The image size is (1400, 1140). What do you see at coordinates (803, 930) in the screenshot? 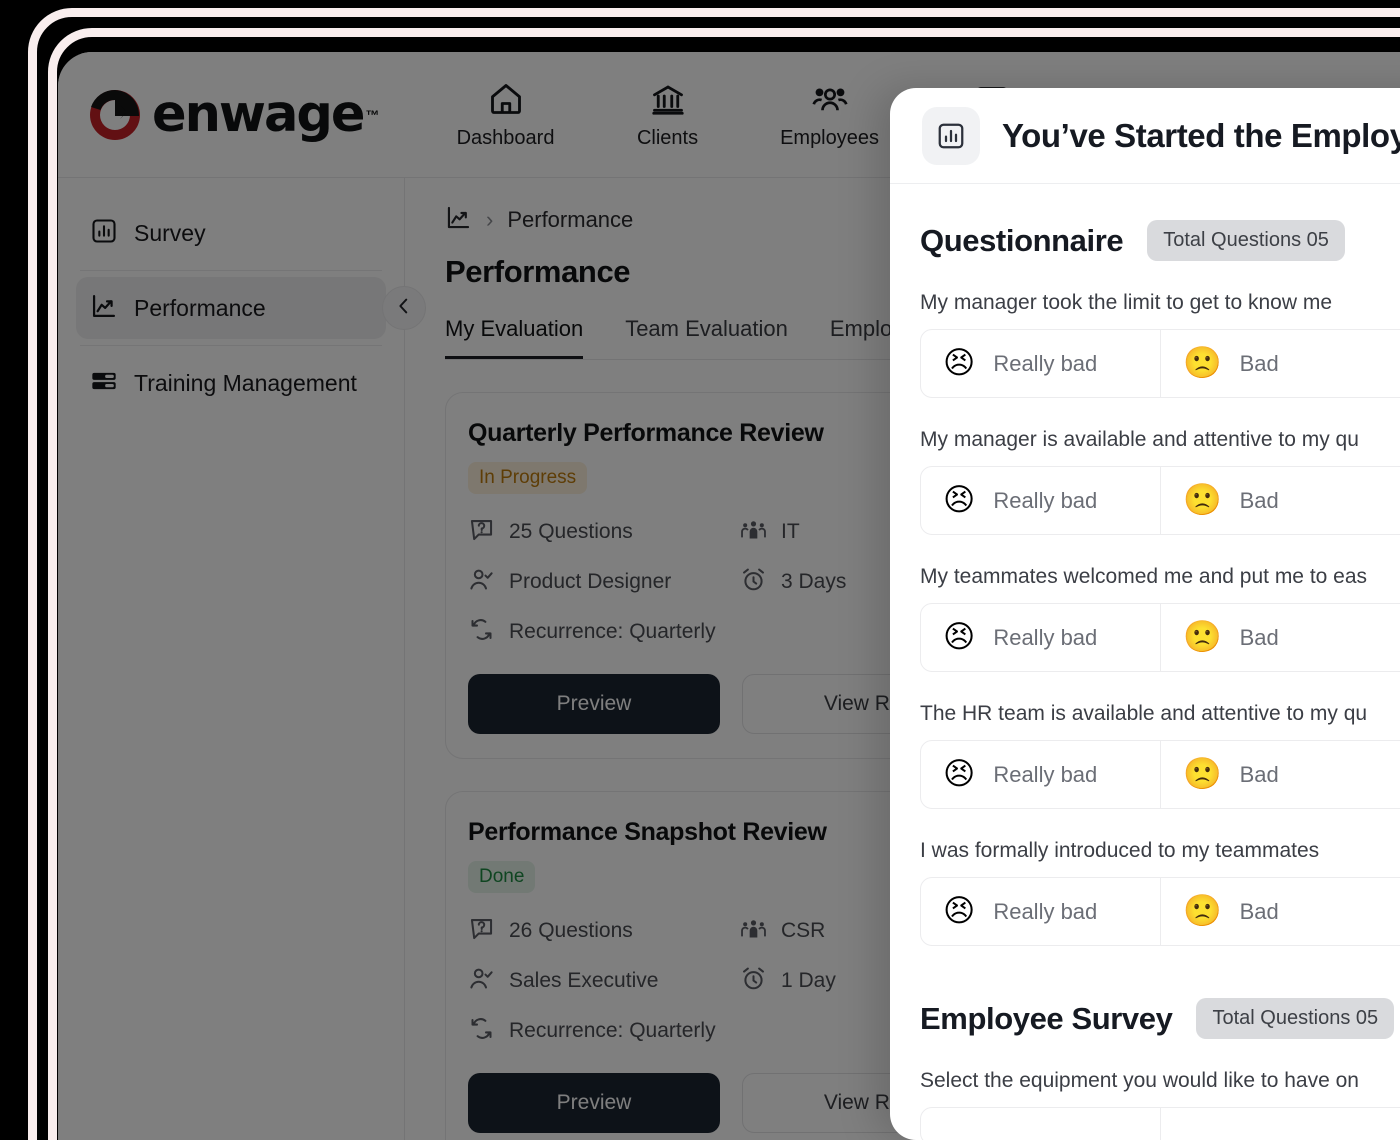
I see `meta-text: CSR` at bounding box center [803, 930].